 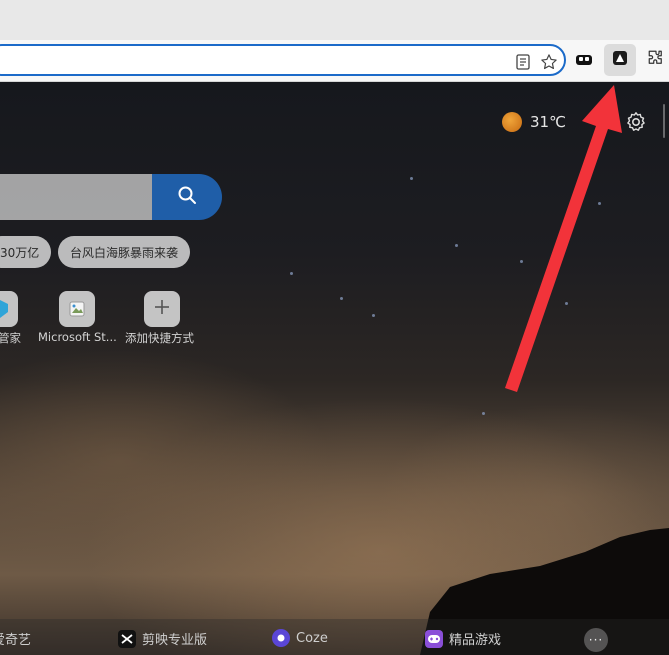 I want to click on reader-mode-icon, so click(x=523, y=62).